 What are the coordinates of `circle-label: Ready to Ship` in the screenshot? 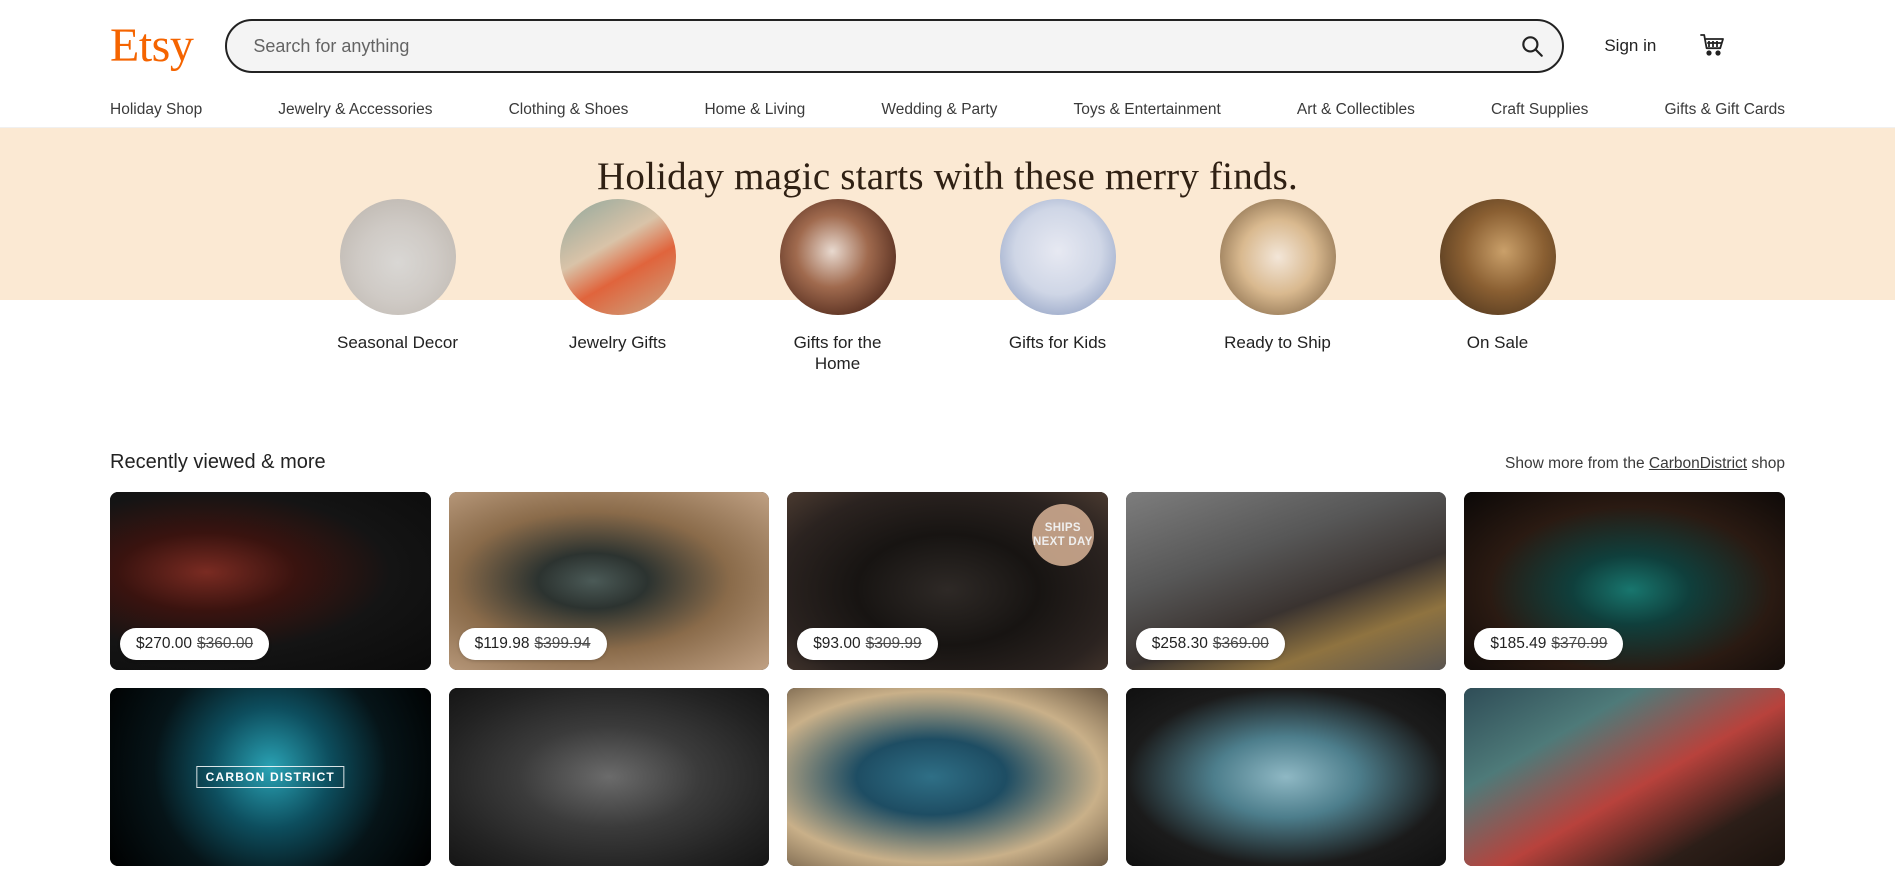 It's located at (1277, 342).